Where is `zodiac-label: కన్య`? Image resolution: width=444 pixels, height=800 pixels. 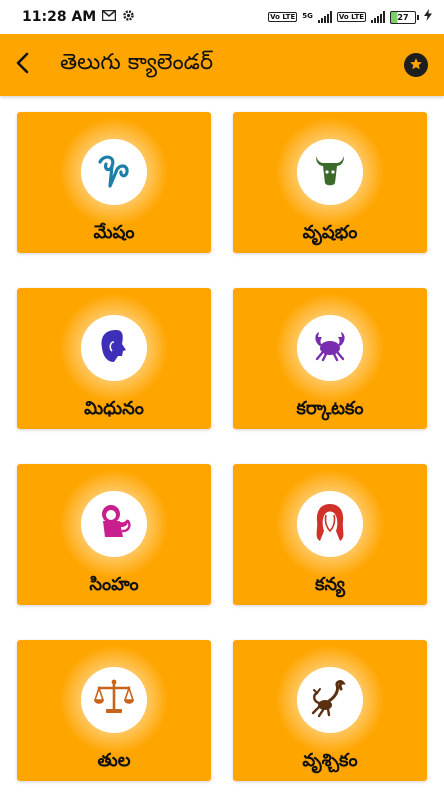 zodiac-label: కన్య is located at coordinates (330, 584).